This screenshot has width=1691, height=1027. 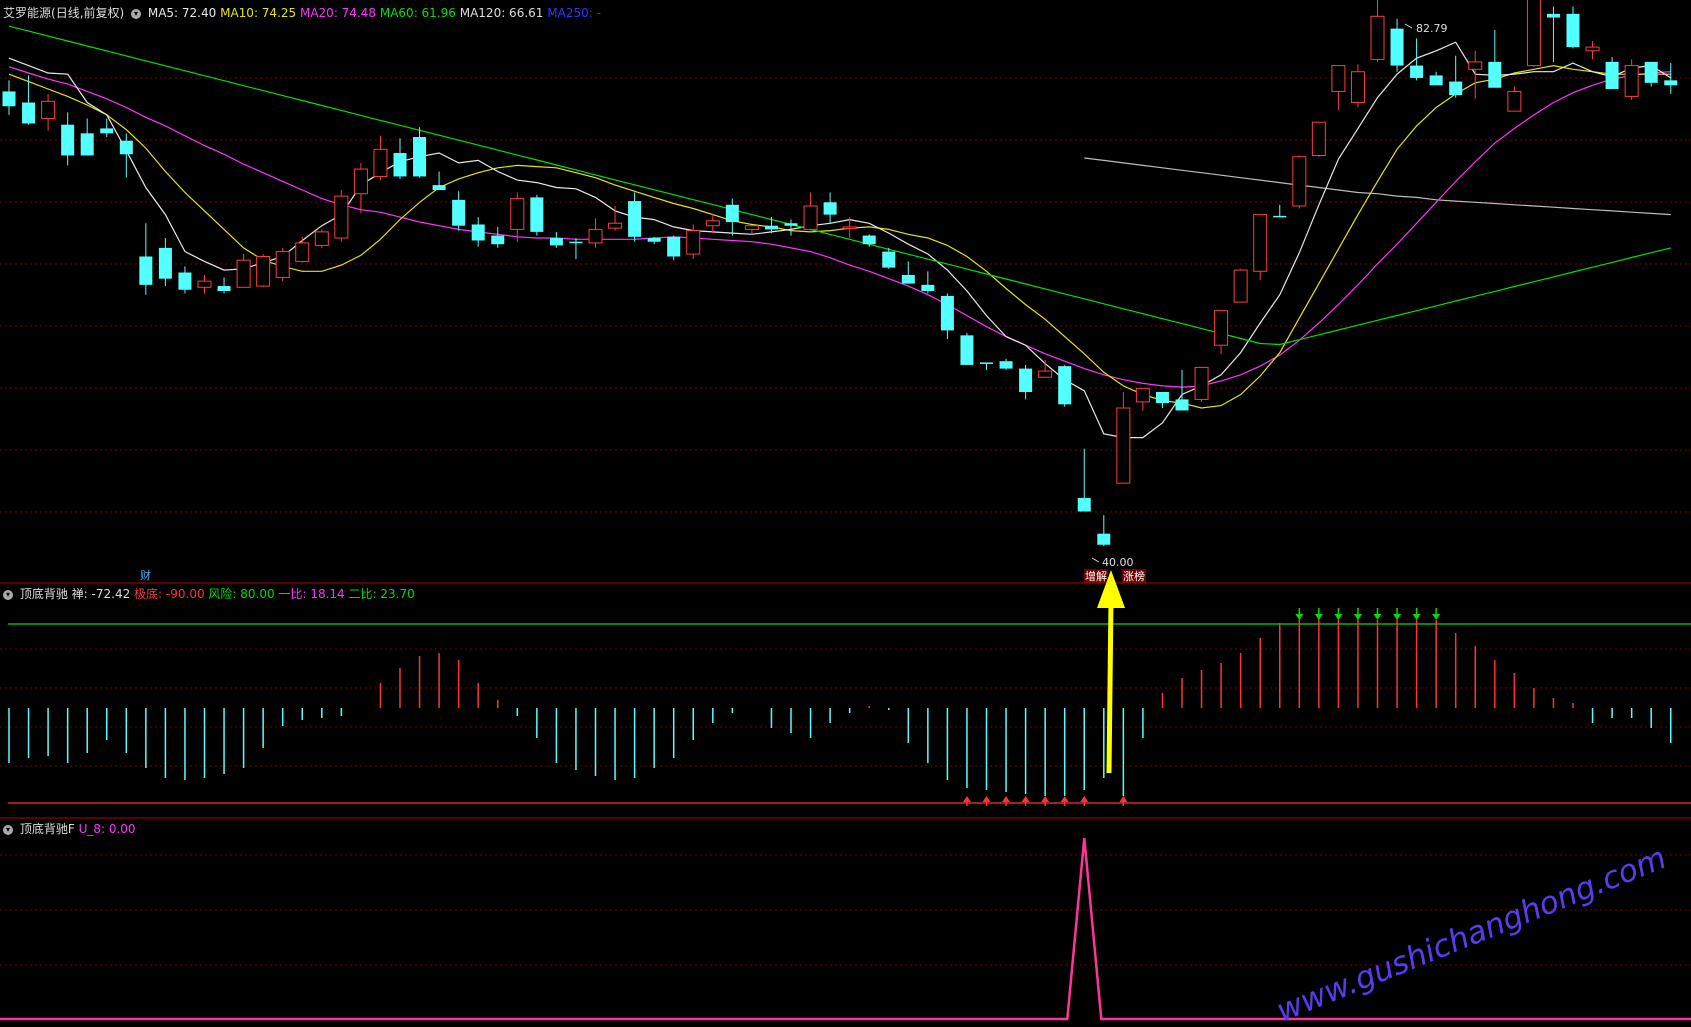 What do you see at coordinates (258, 13) in the screenshot?
I see `ma10-label: MA10: 74.25` at bounding box center [258, 13].